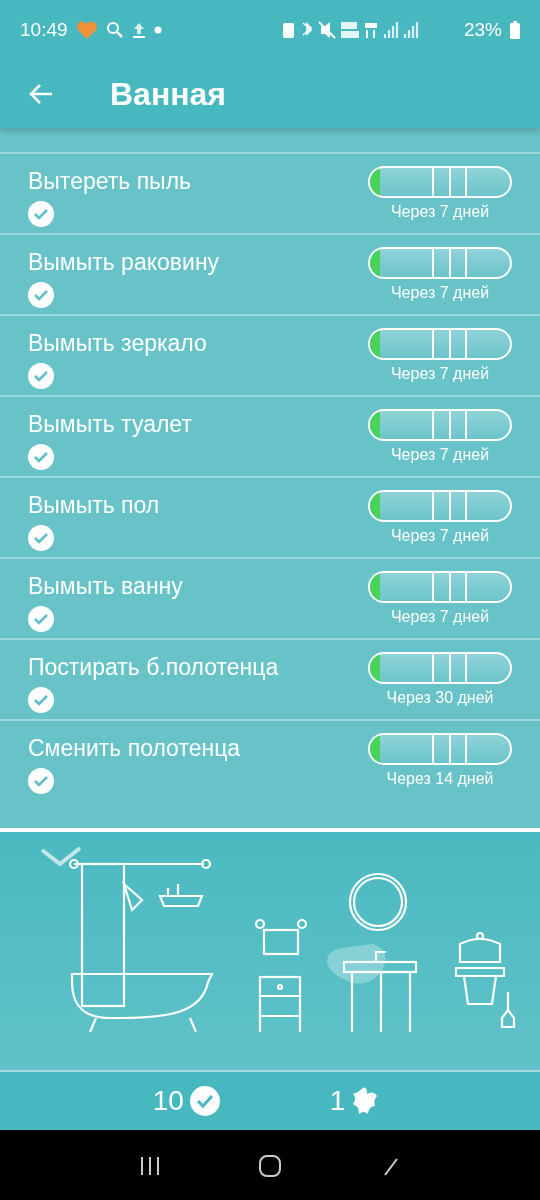 The image size is (540, 1200). Describe the element at coordinates (440, 779) in the screenshot. I see `due-label: Через 14 дней` at that location.